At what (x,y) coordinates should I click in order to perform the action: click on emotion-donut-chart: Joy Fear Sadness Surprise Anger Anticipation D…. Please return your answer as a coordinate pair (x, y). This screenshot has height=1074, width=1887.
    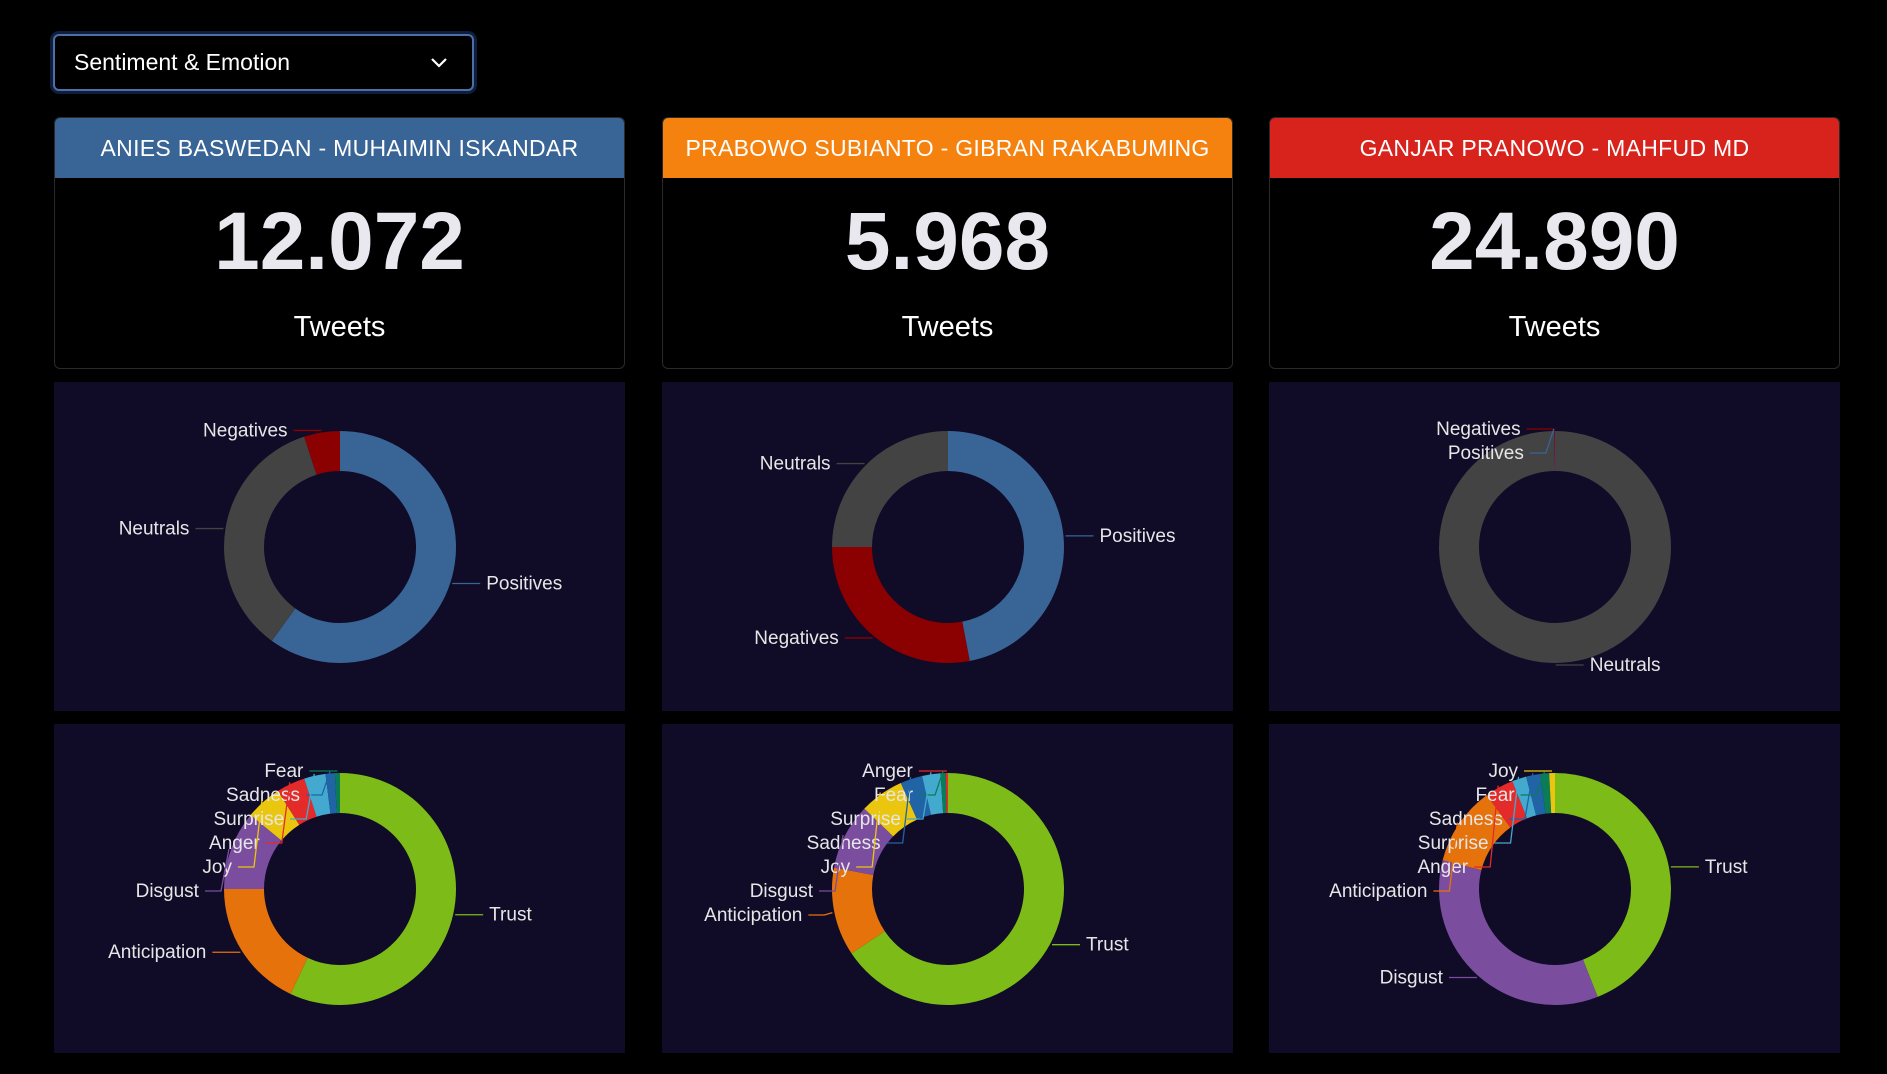
    Looking at the image, I should click on (1538, 883).